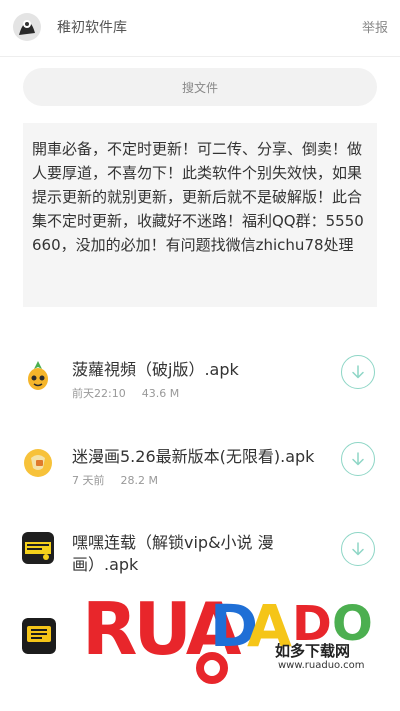  I want to click on file-size: 43.6 M, so click(160, 393).